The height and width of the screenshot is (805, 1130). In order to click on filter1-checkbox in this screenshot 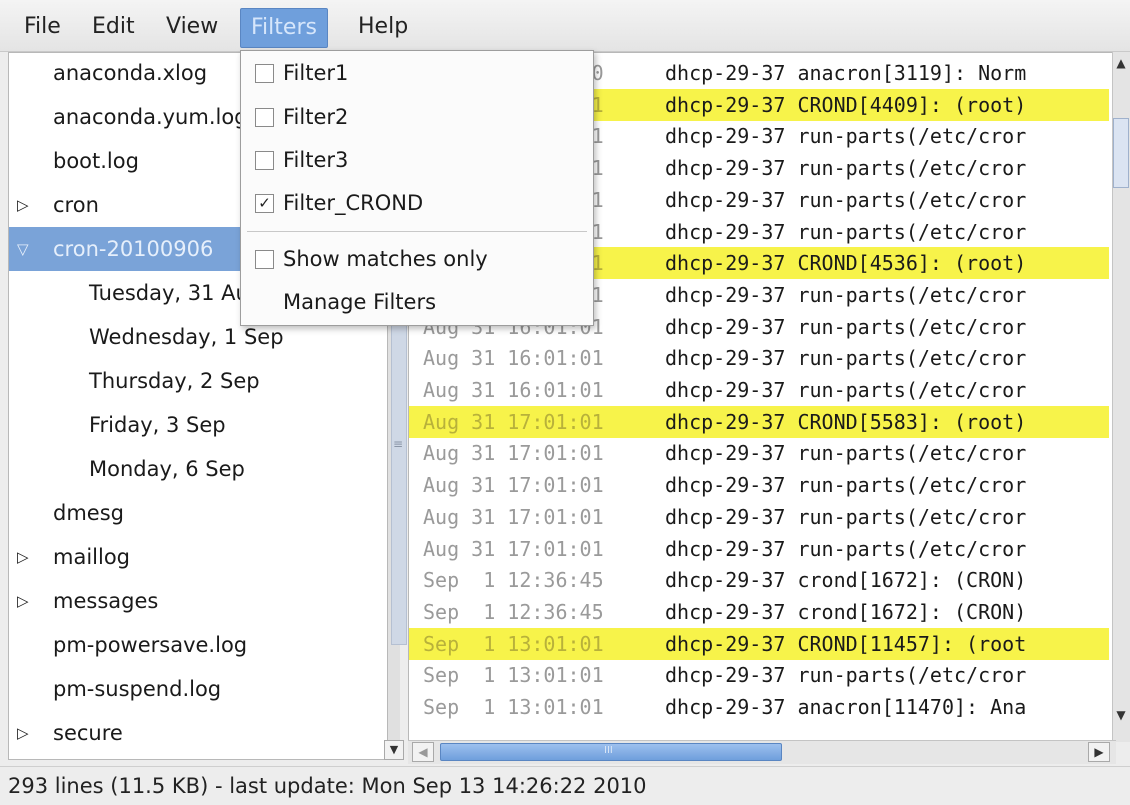, I will do `click(264, 73)`.